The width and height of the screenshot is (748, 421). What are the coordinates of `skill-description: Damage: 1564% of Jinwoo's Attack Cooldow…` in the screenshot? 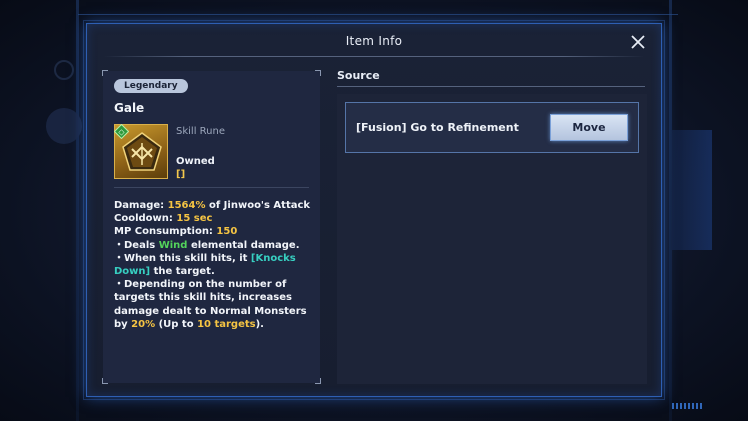 It's located at (214, 265).